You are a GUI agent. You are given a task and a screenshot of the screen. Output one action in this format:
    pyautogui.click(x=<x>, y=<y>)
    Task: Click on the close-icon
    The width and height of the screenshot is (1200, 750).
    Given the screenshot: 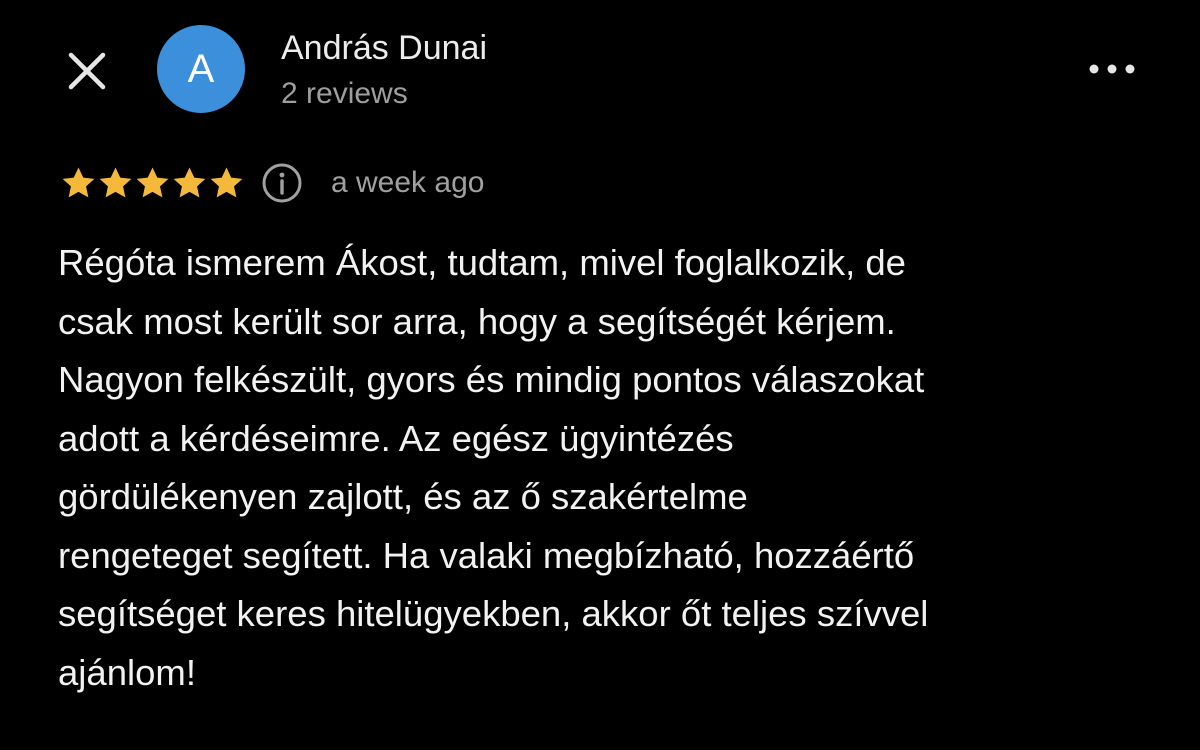 What is the action you would take?
    pyautogui.click(x=87, y=71)
    